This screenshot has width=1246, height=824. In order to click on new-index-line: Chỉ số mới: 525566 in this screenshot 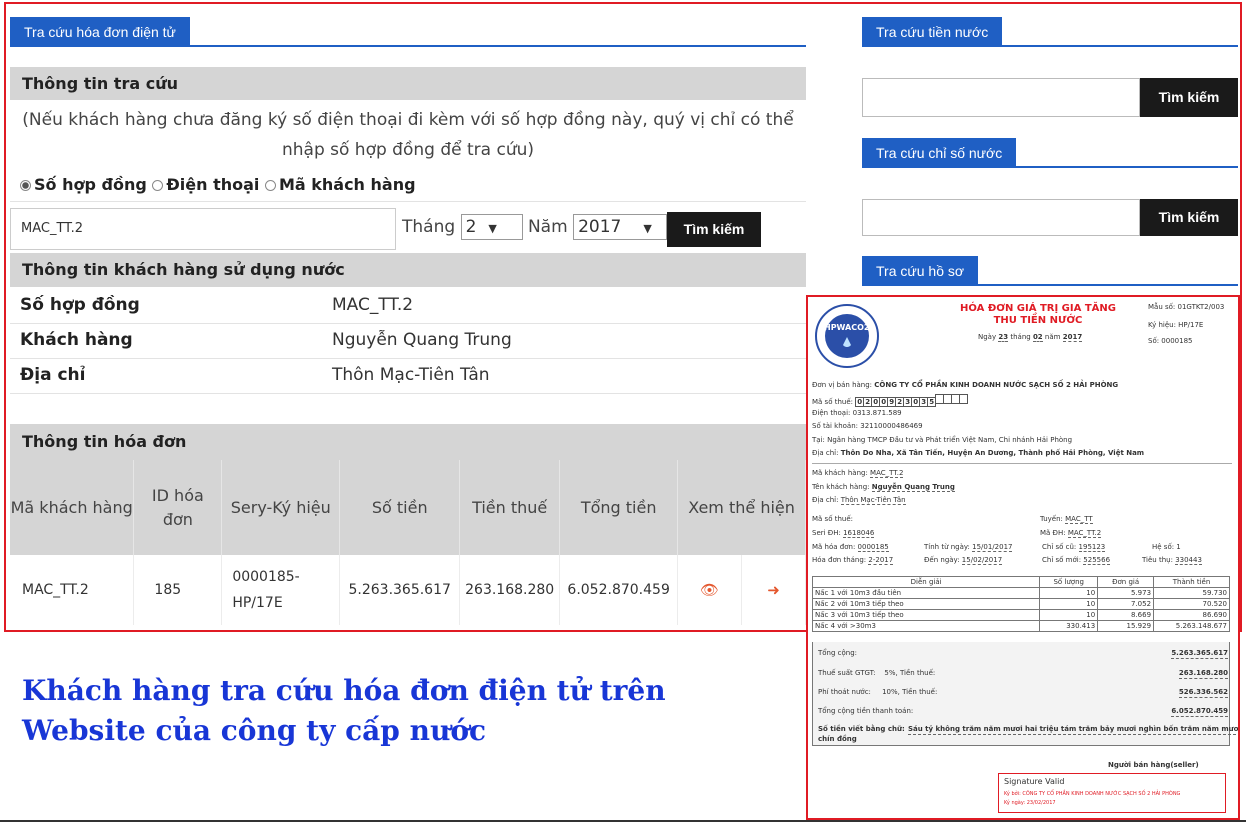, I will do `click(1076, 560)`.